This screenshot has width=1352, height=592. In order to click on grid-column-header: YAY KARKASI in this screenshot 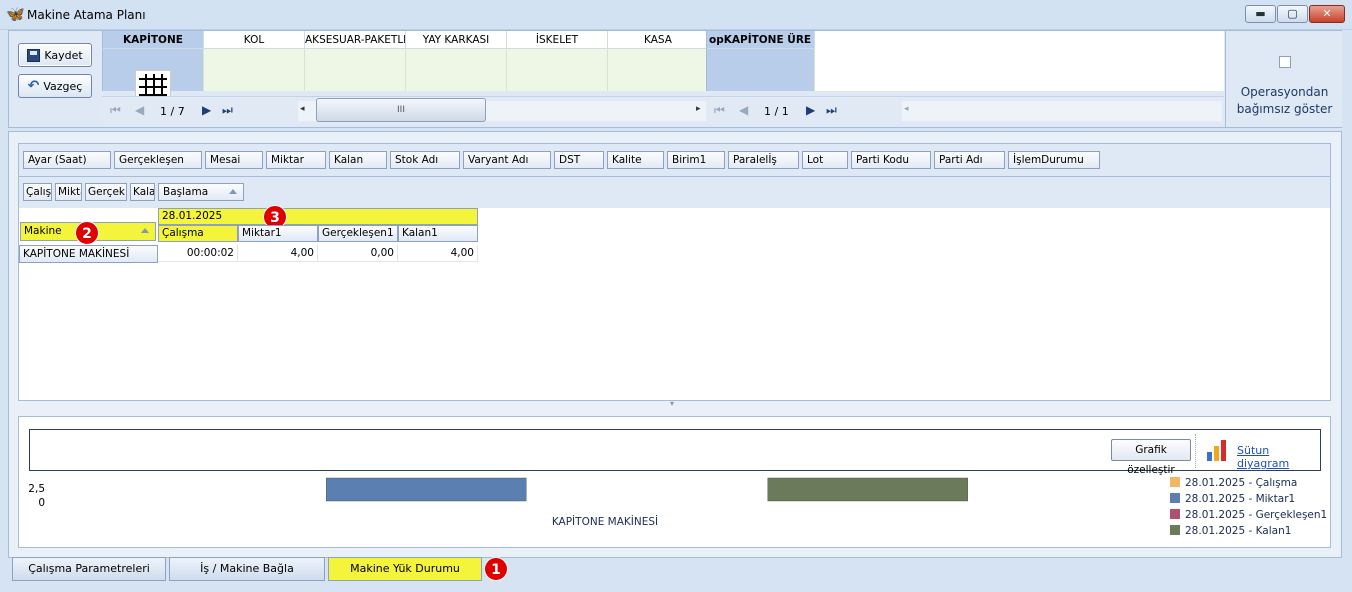, I will do `click(456, 40)`.